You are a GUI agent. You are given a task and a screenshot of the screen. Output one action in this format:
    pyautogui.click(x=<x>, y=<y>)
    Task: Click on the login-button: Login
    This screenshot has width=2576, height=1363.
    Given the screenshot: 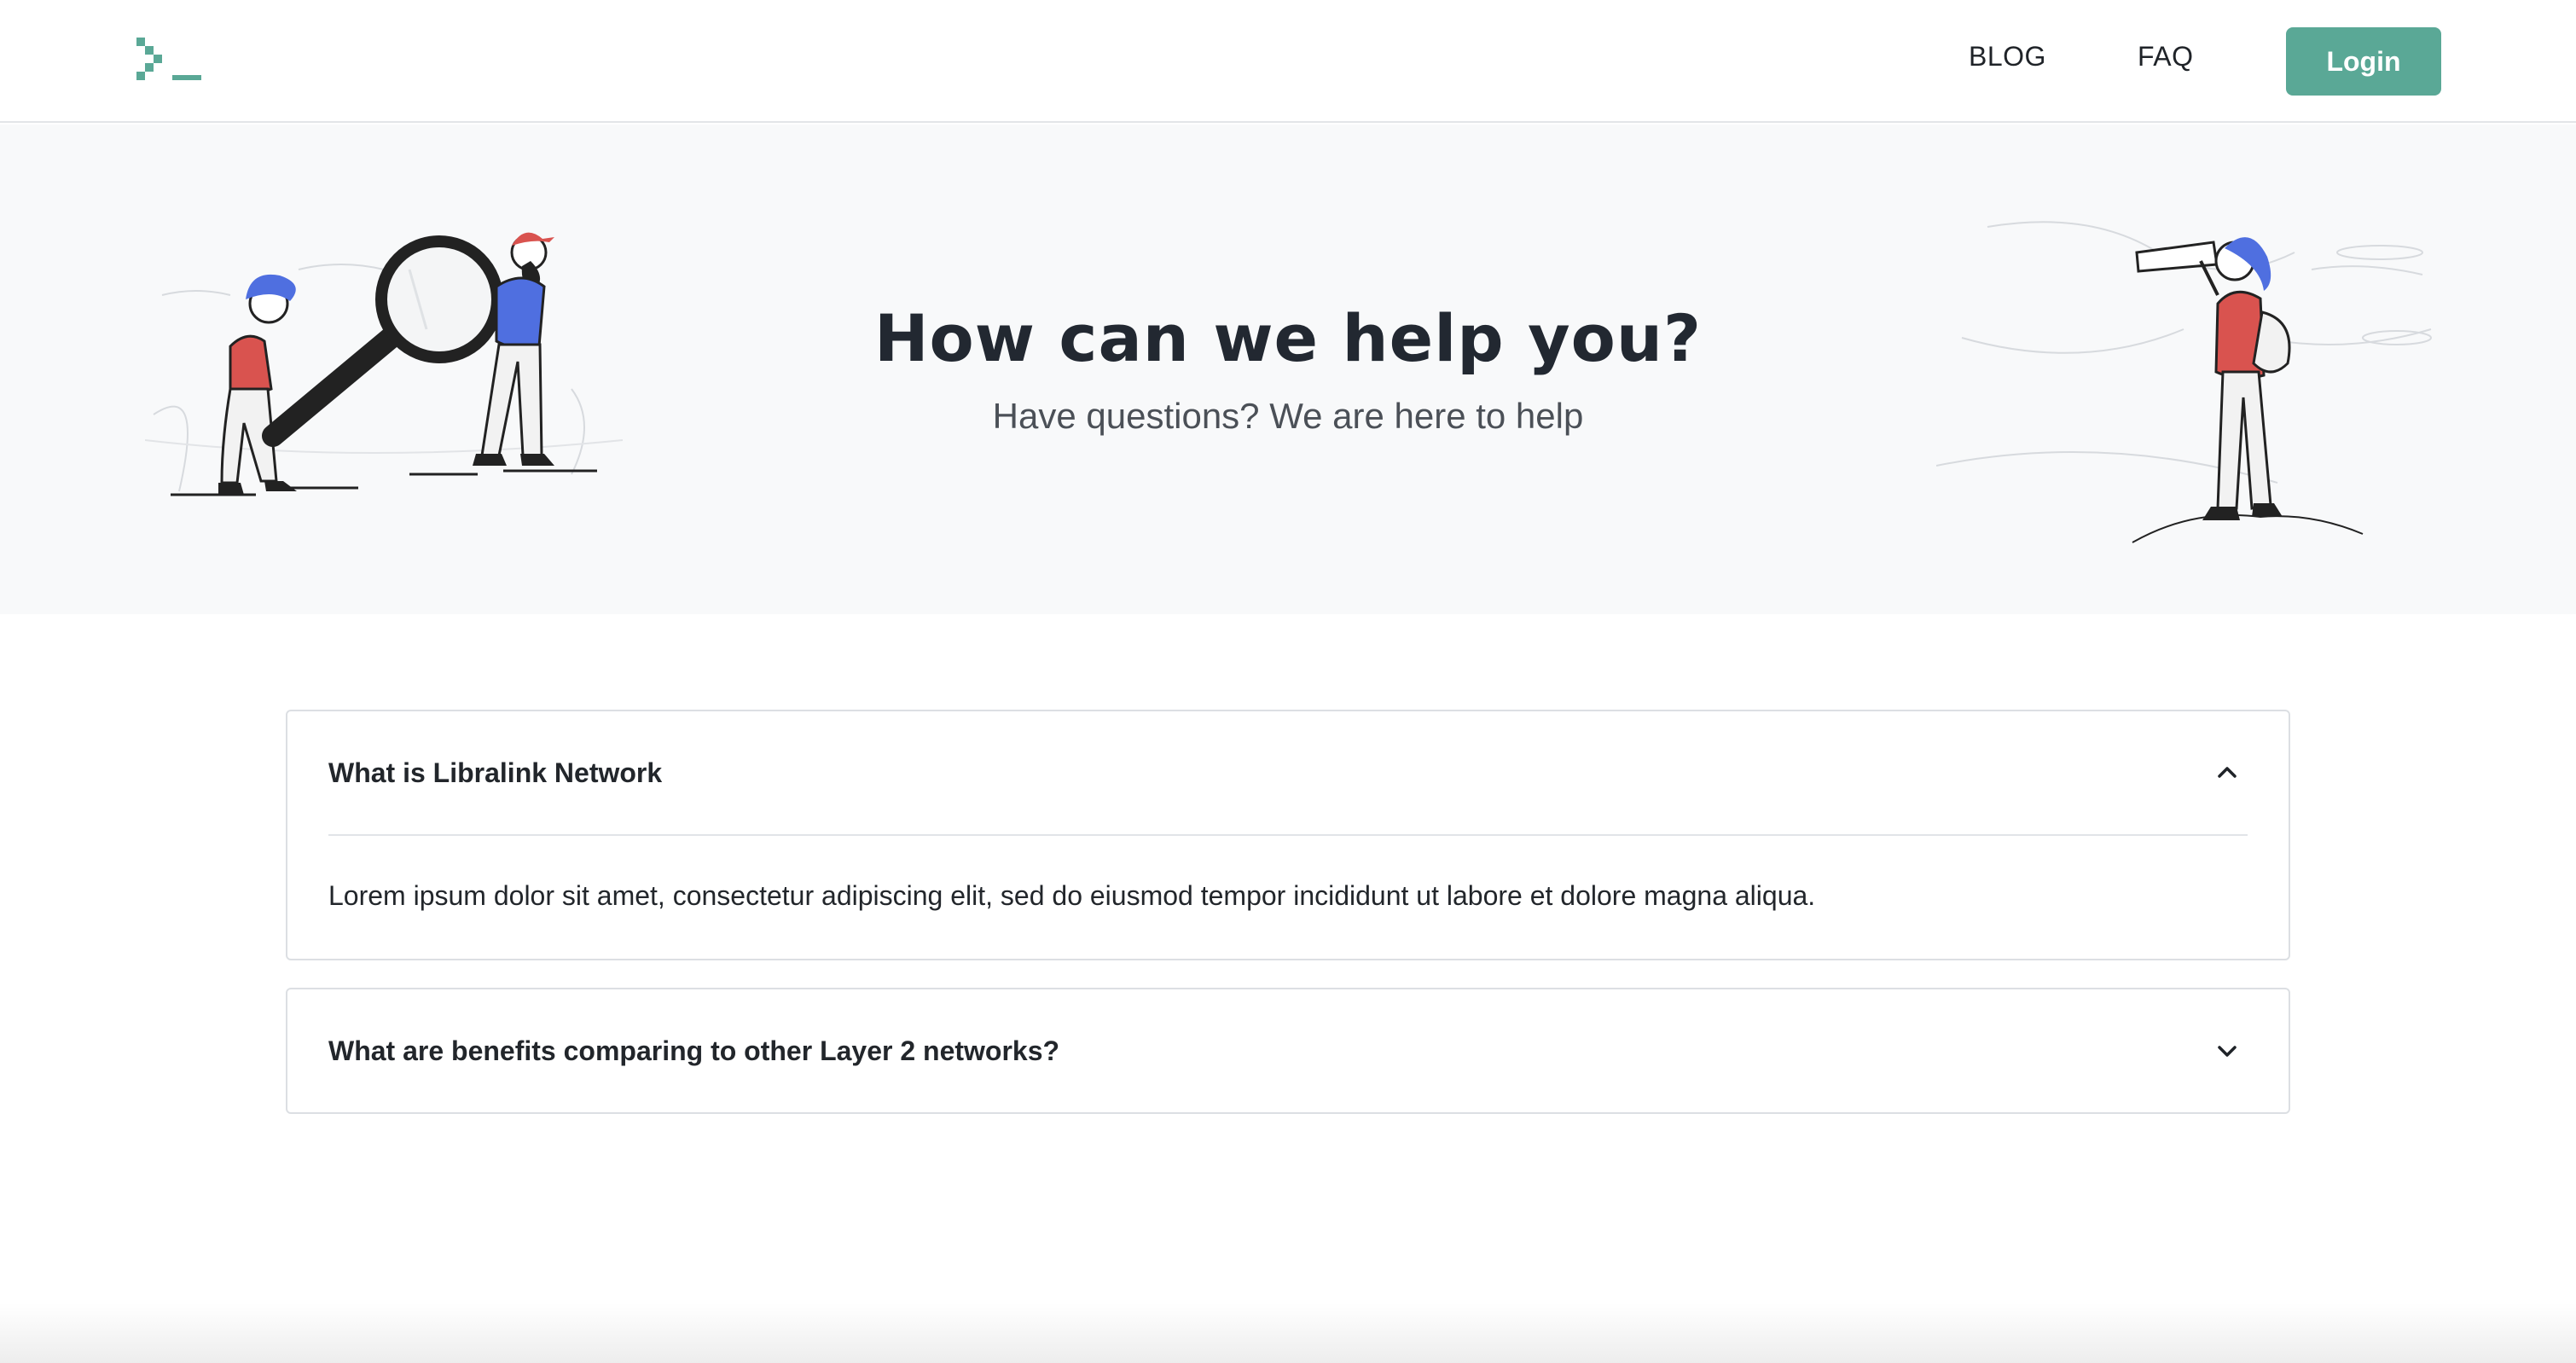 What is the action you would take?
    pyautogui.click(x=2363, y=61)
    